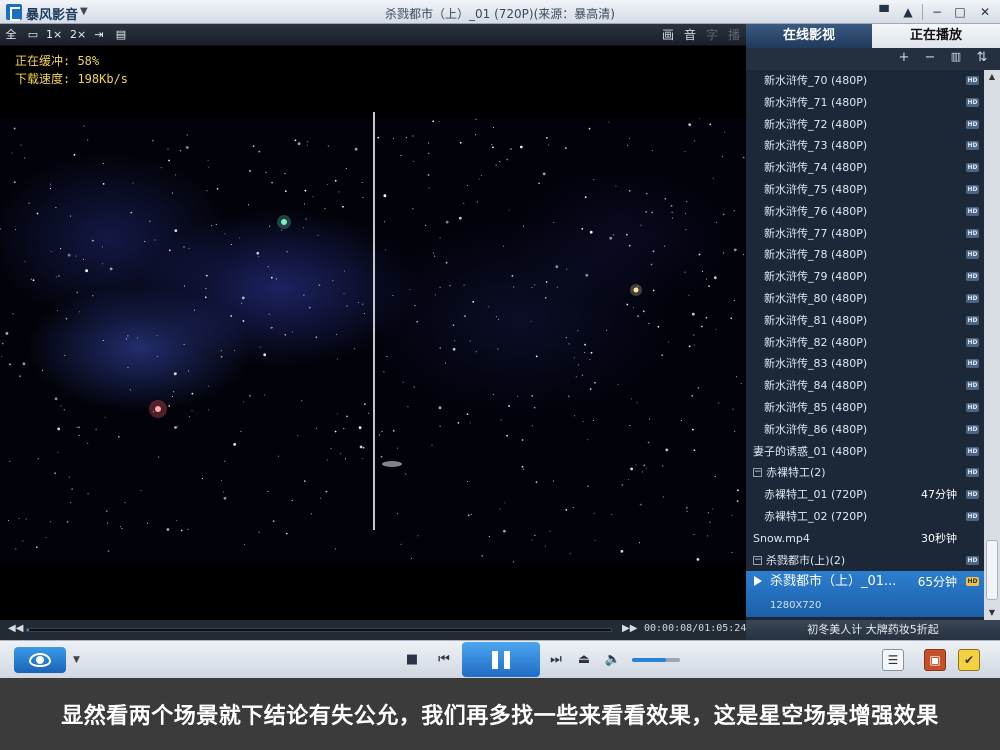  I want to click on list-item-label: 新水浒传_86 (480P), so click(816, 429).